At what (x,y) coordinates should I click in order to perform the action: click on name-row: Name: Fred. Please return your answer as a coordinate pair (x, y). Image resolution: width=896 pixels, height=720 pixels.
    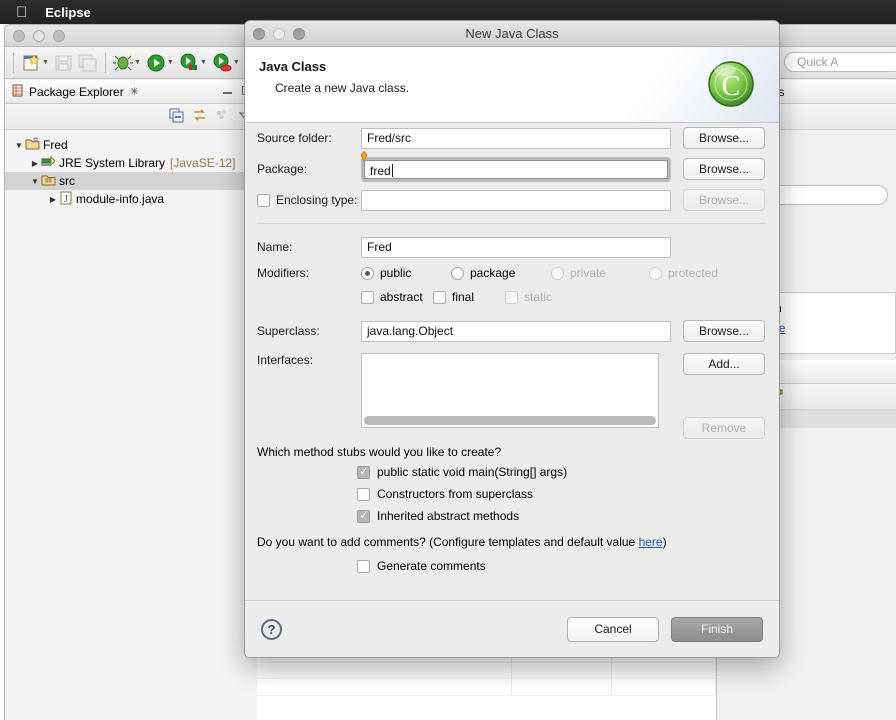
    Looking at the image, I should click on (511, 247).